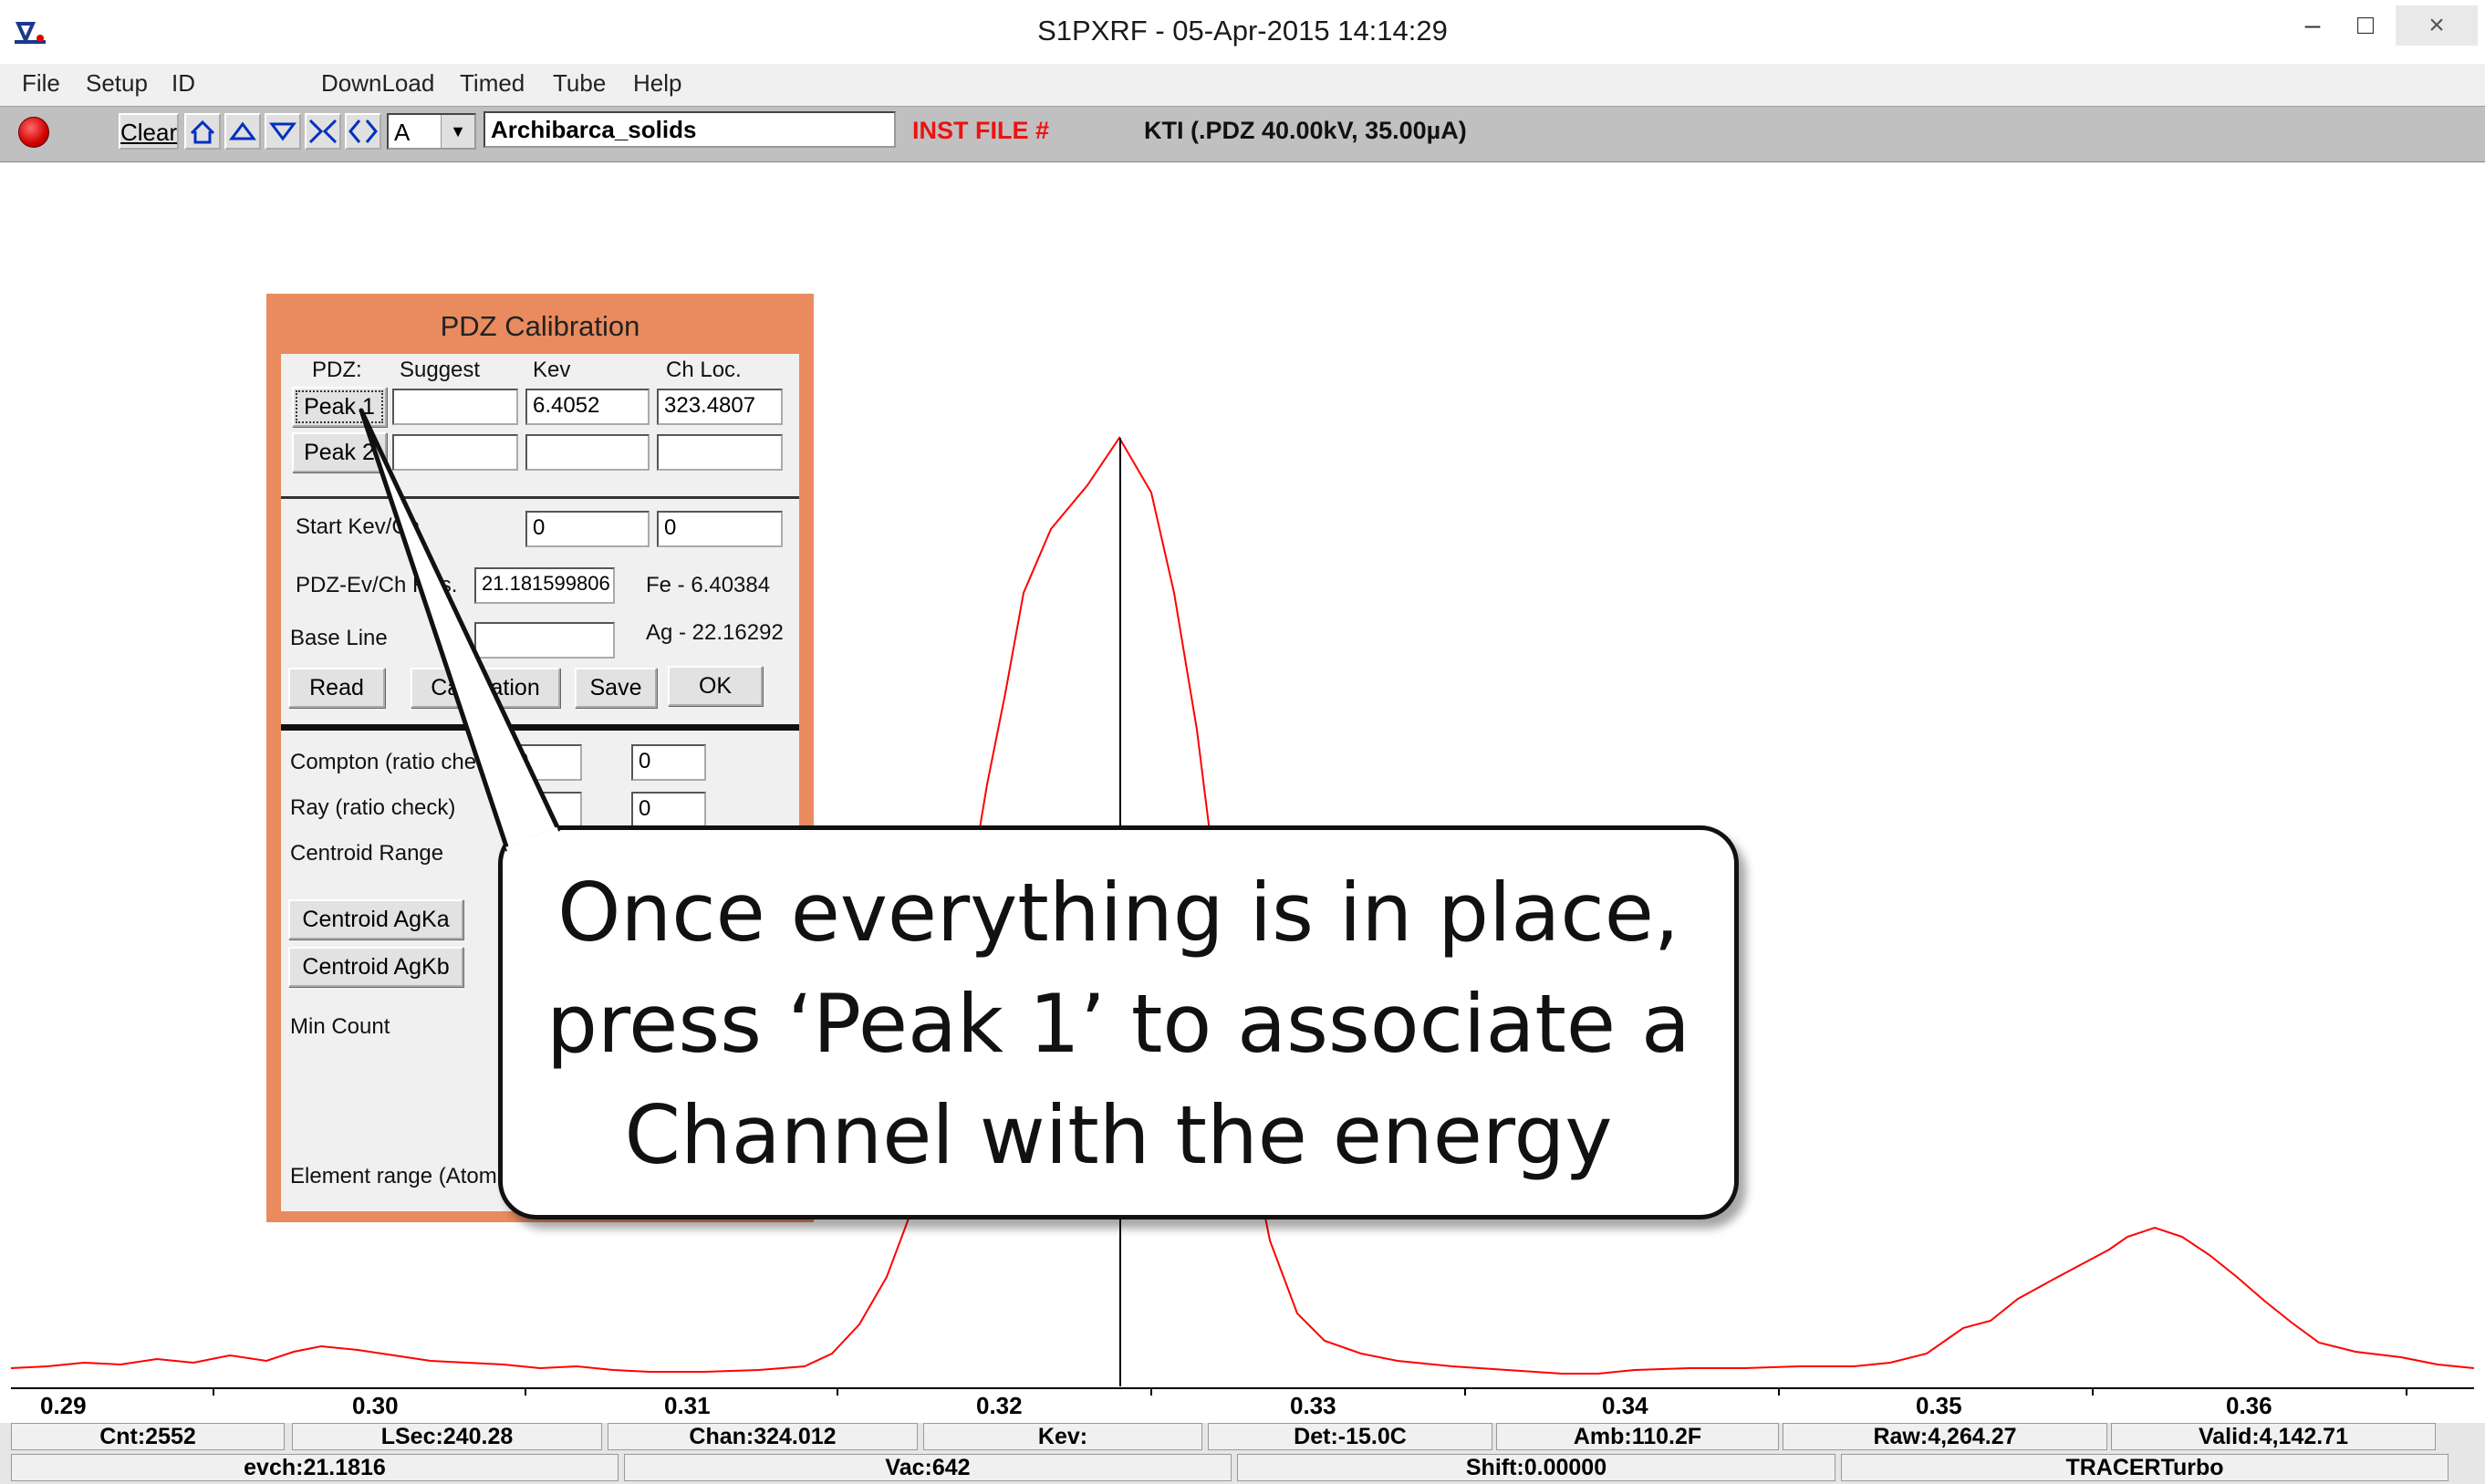  What do you see at coordinates (455, 407) in the screenshot?
I see `peak-1-suggest-field` at bounding box center [455, 407].